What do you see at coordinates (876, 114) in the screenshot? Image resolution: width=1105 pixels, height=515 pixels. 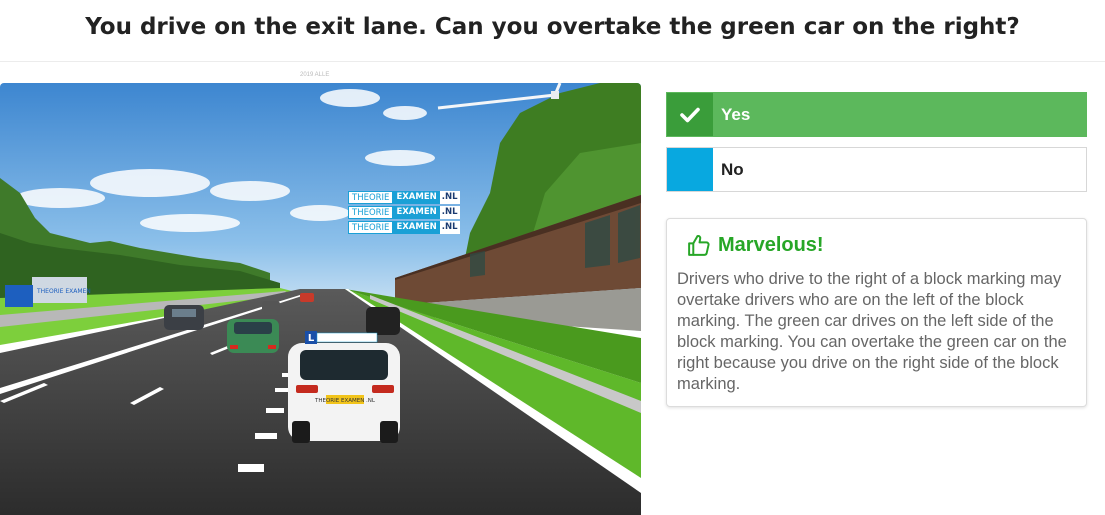 I see `answer-yes-button: Yes` at bounding box center [876, 114].